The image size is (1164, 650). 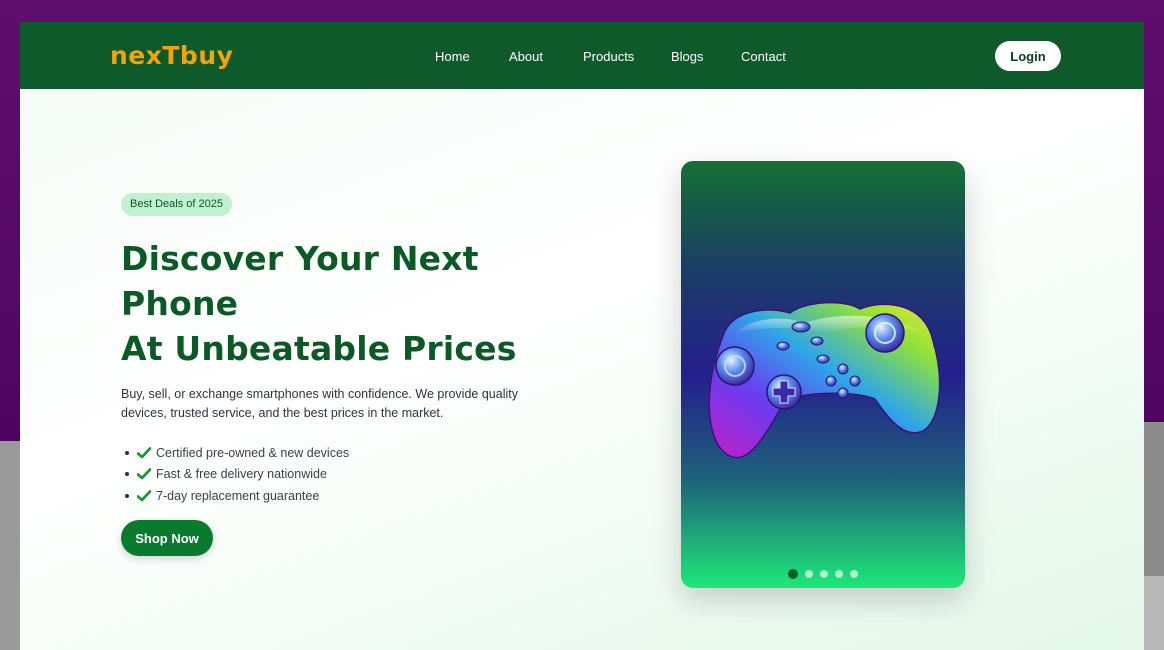 What do you see at coordinates (1154, 499) in the screenshot?
I see `background-right-strip` at bounding box center [1154, 499].